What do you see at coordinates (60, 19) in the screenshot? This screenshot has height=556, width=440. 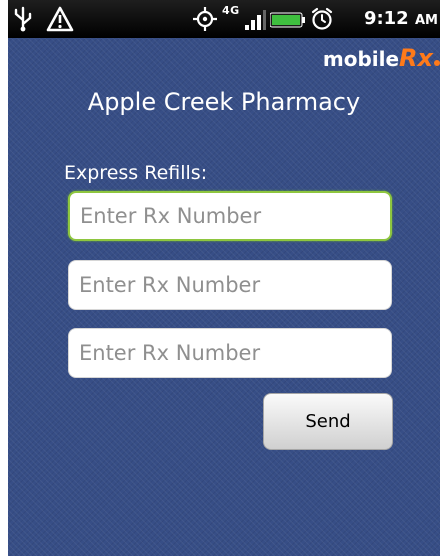 I see `warning-icon` at bounding box center [60, 19].